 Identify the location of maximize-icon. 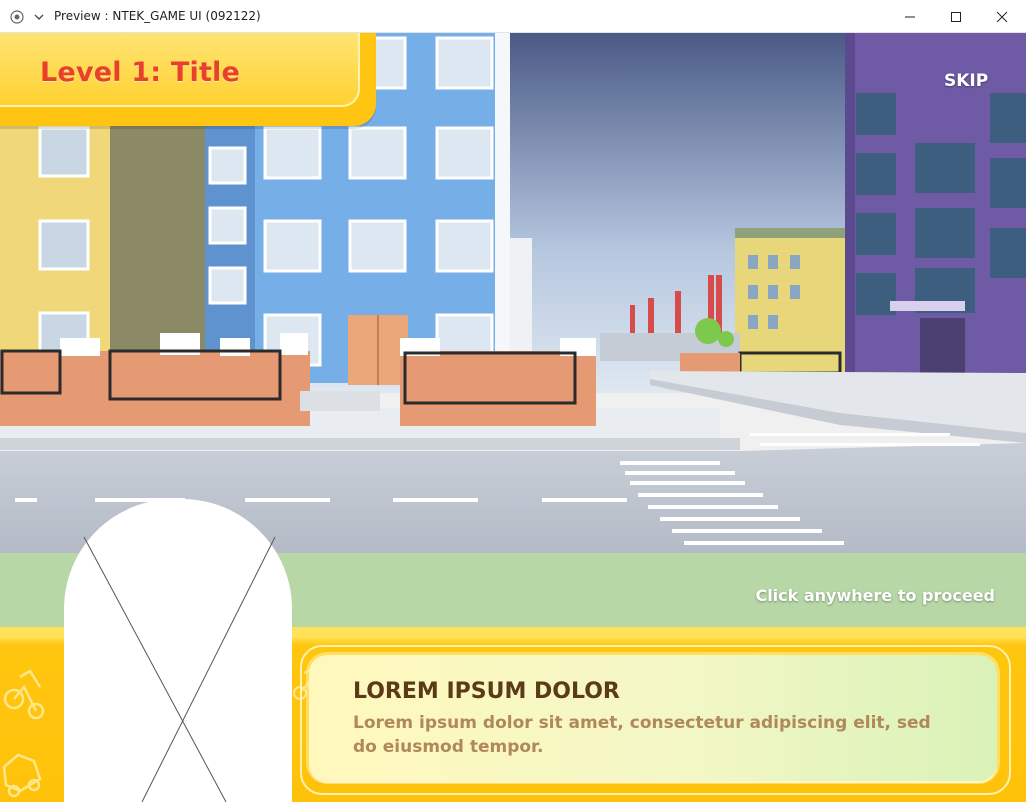
(956, 16).